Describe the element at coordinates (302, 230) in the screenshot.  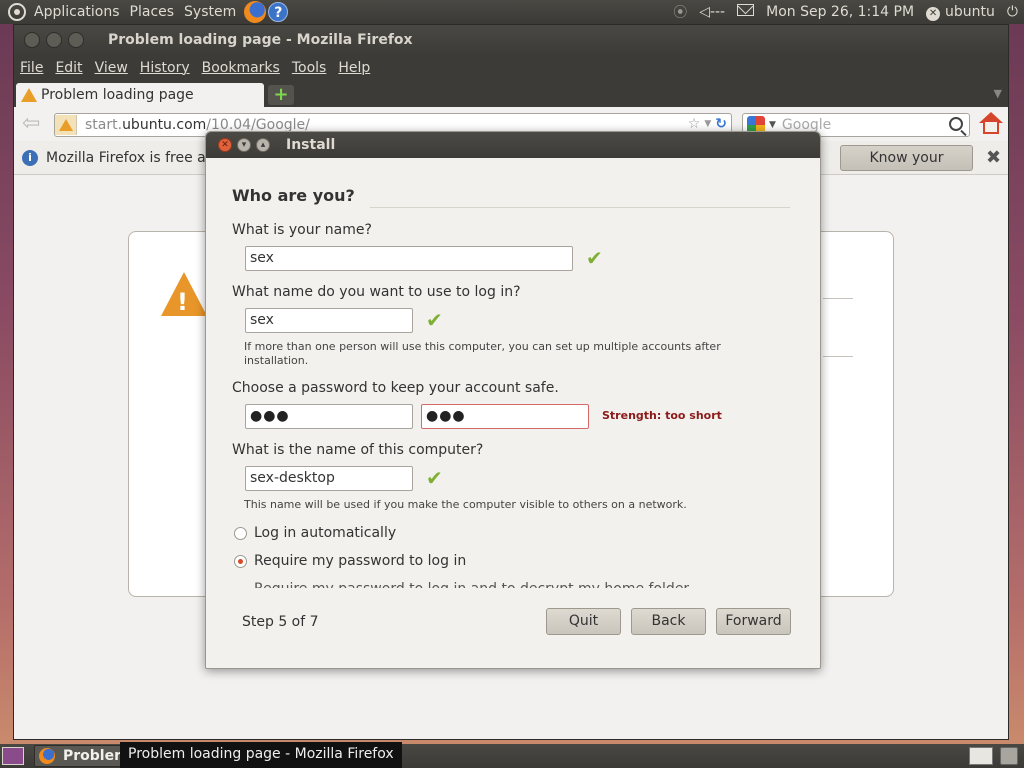
I see `name-label: What is your name?` at that location.